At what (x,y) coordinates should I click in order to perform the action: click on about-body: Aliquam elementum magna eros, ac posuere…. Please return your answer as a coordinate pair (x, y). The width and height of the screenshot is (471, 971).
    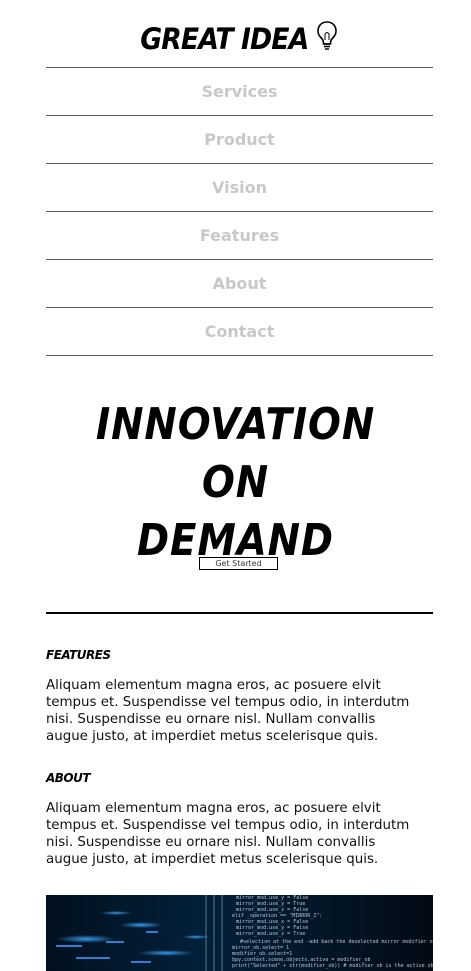
    Looking at the image, I should click on (228, 834).